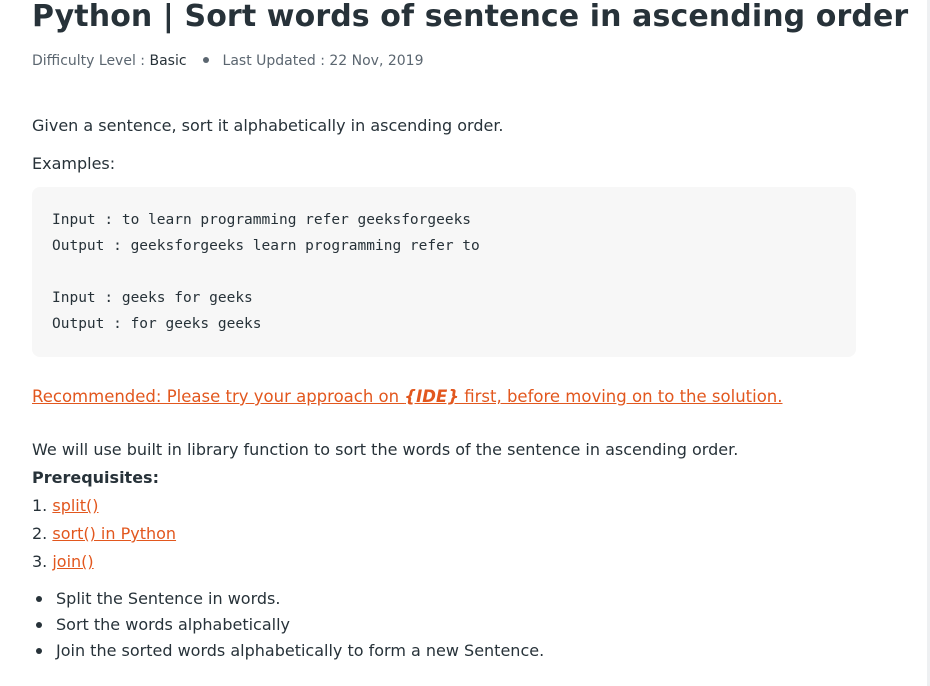 The width and height of the screenshot is (930, 686). I want to click on prereq-link-split: split(), so click(75, 505).